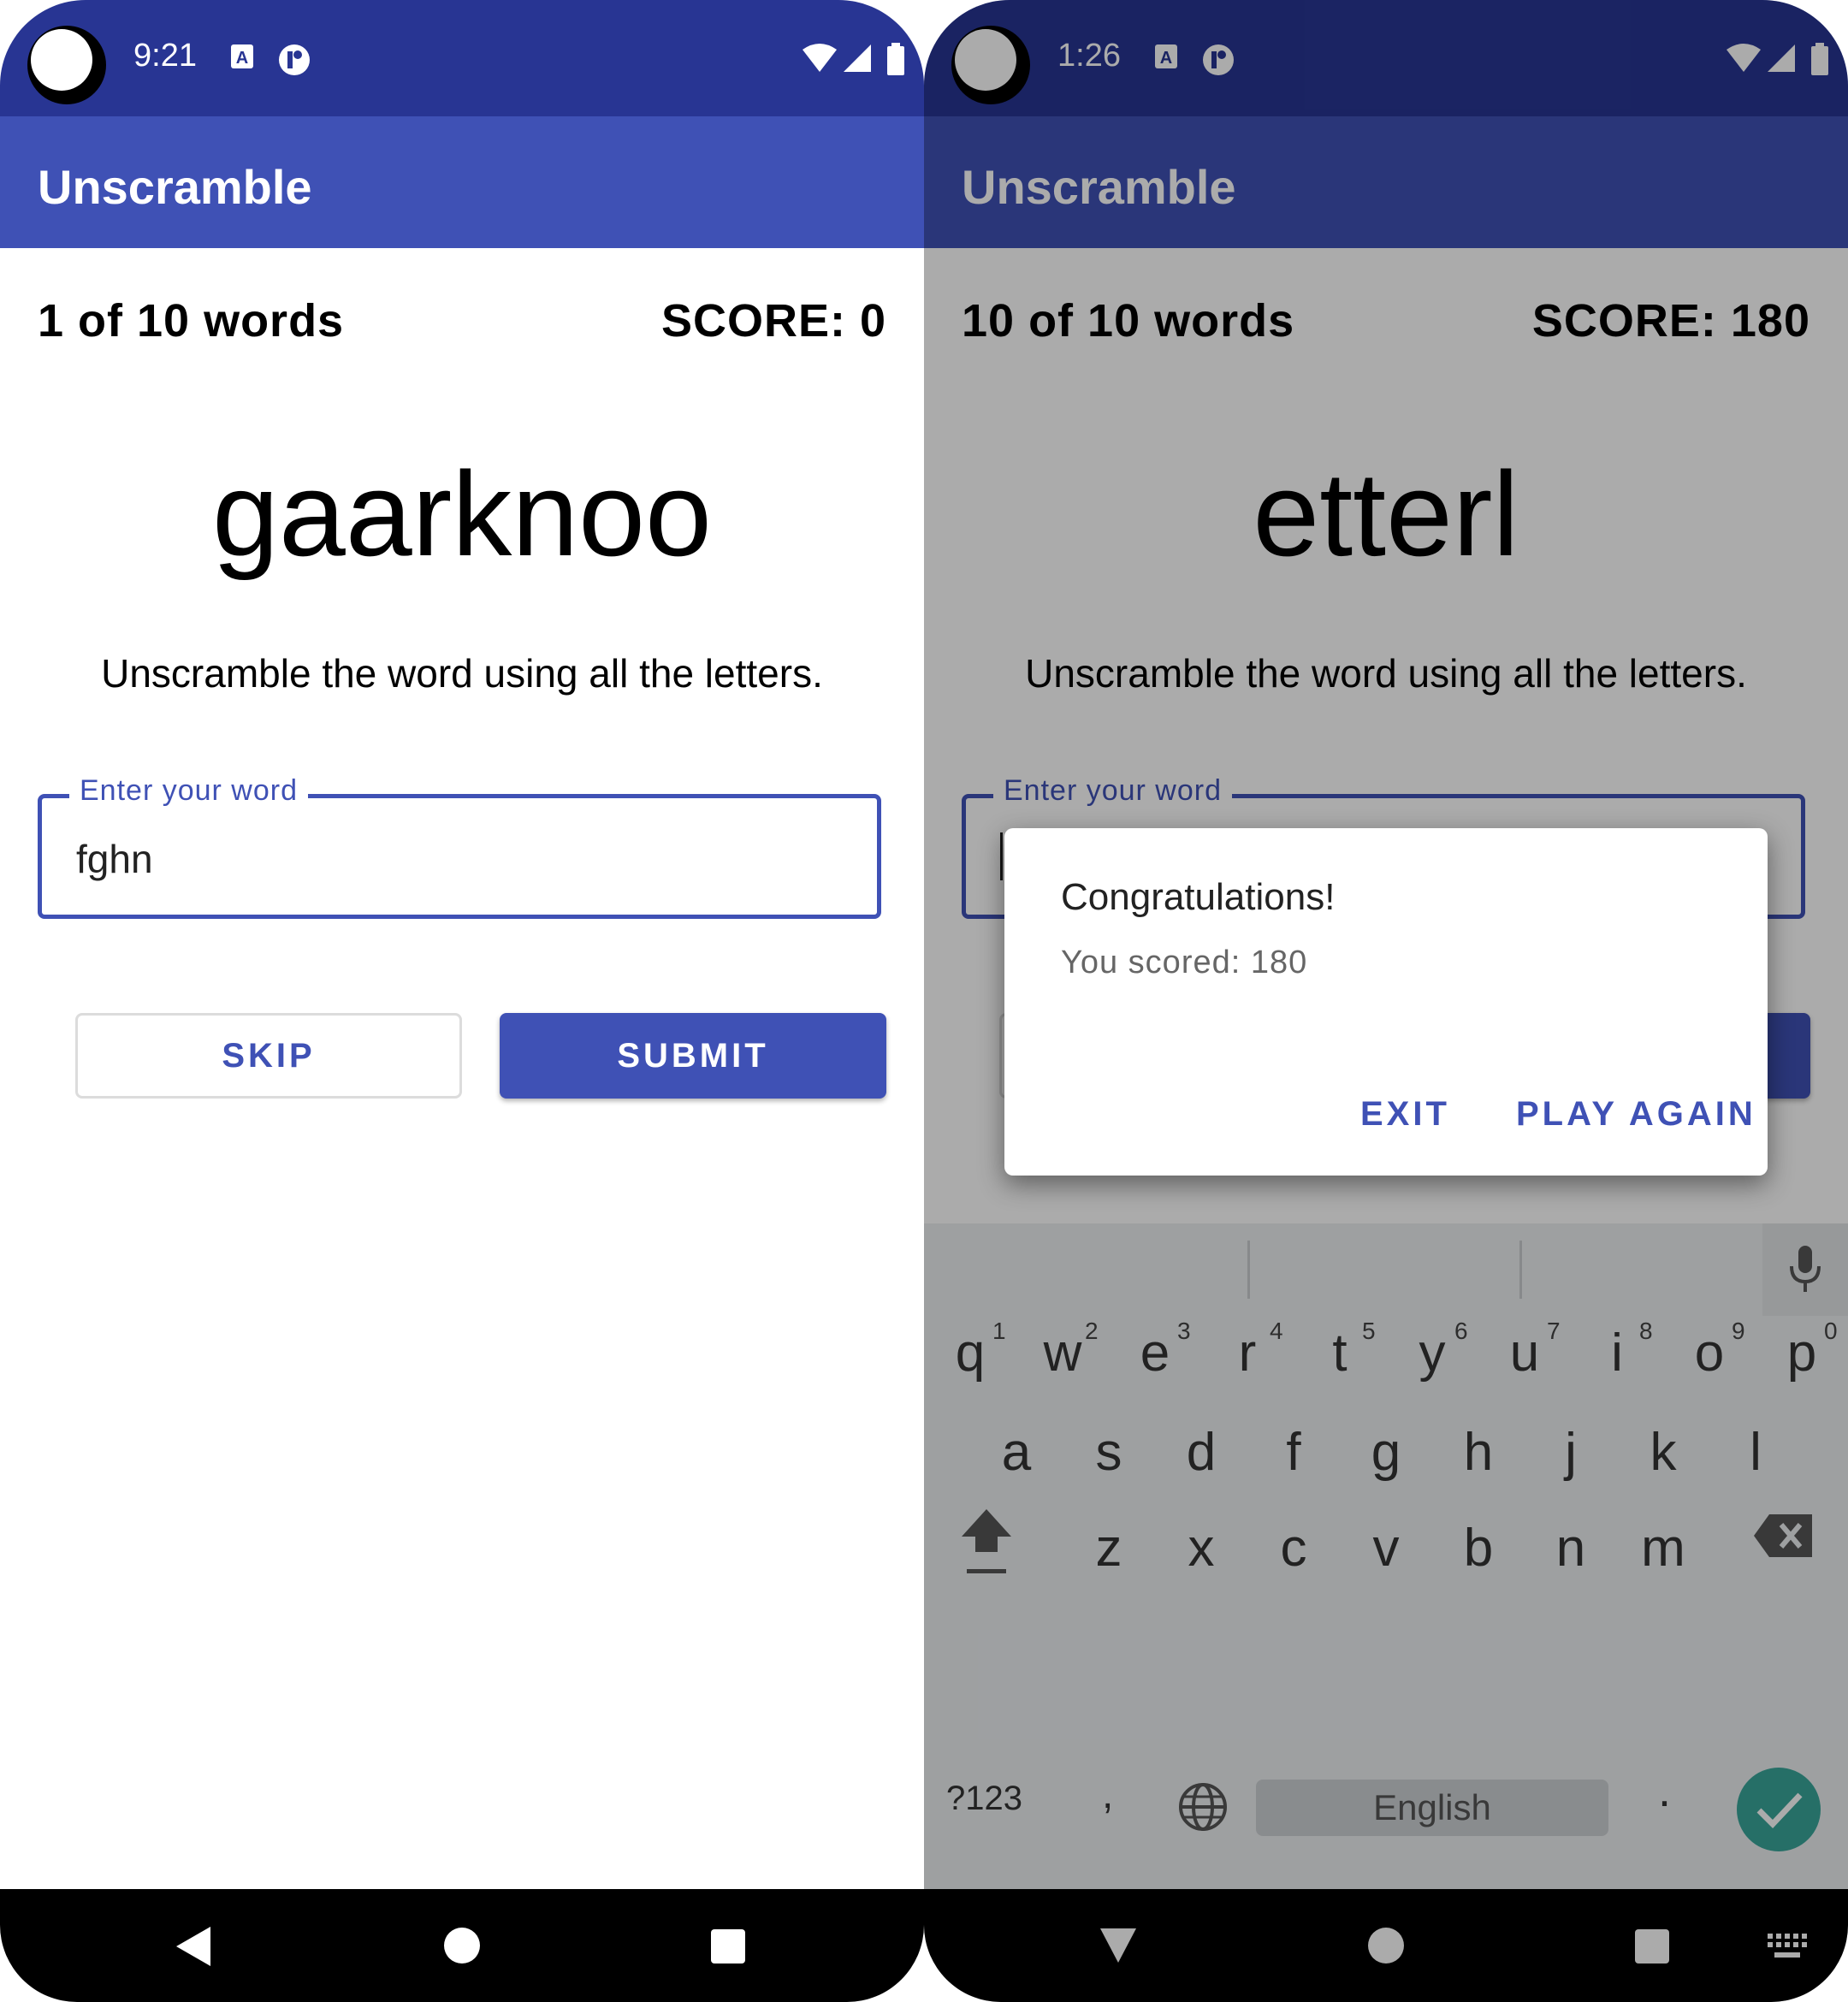  Describe the element at coordinates (462, 182) in the screenshot. I see `app-bar: Unscramble` at that location.